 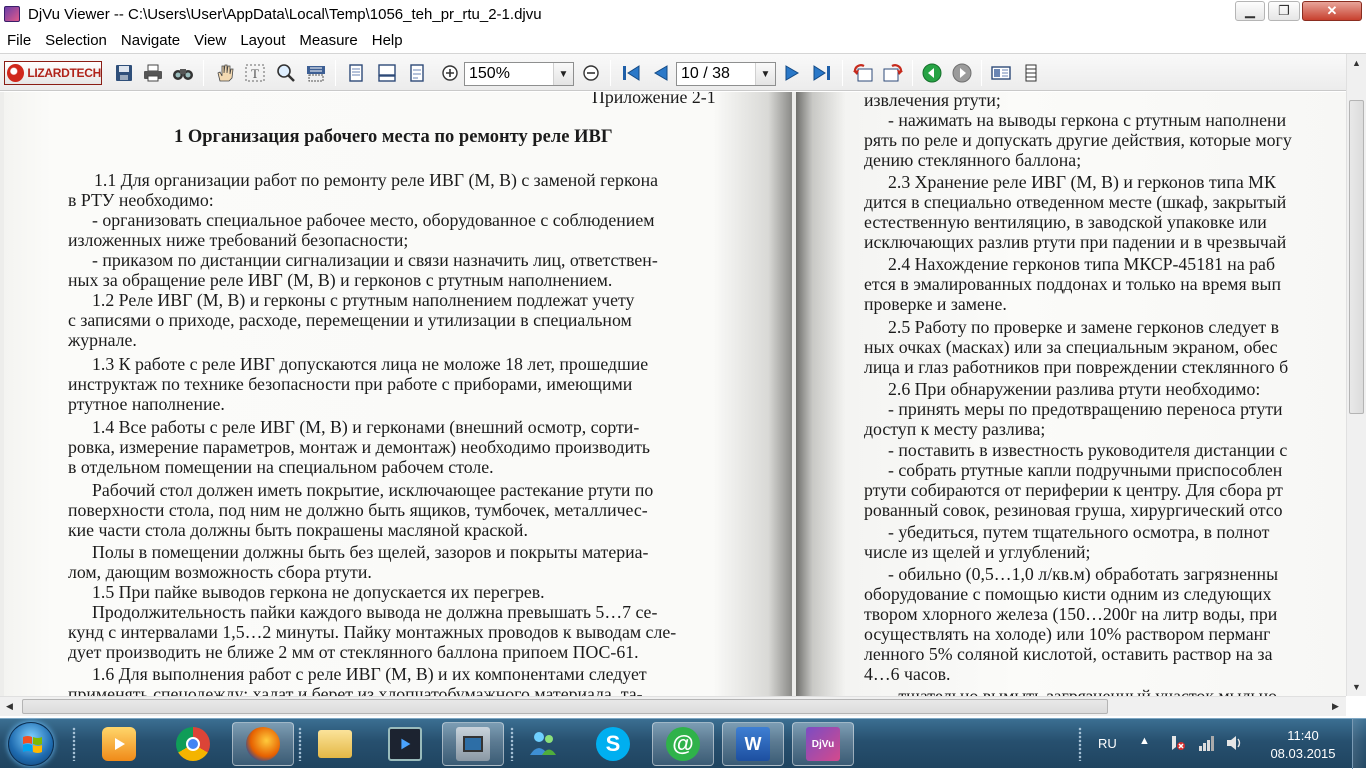 What do you see at coordinates (823, 744) in the screenshot?
I see `taskbar-djvu-viewer: DjVu` at bounding box center [823, 744].